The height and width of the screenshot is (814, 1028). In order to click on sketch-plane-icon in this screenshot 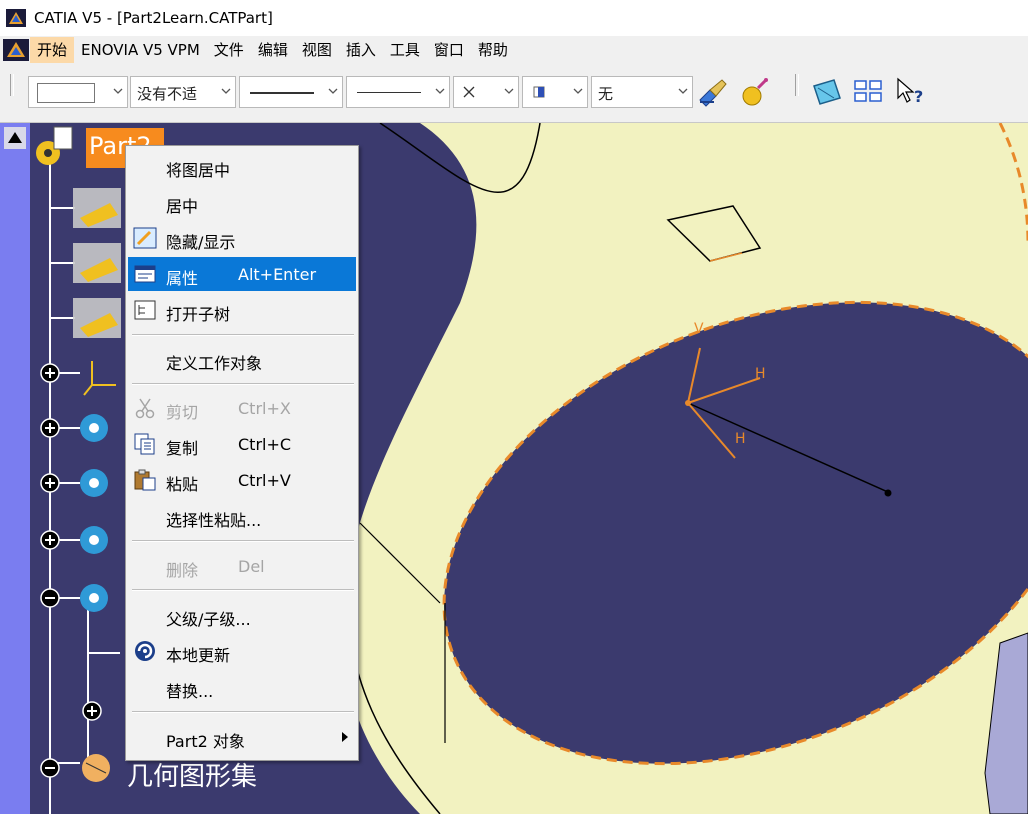, I will do `click(827, 92)`.